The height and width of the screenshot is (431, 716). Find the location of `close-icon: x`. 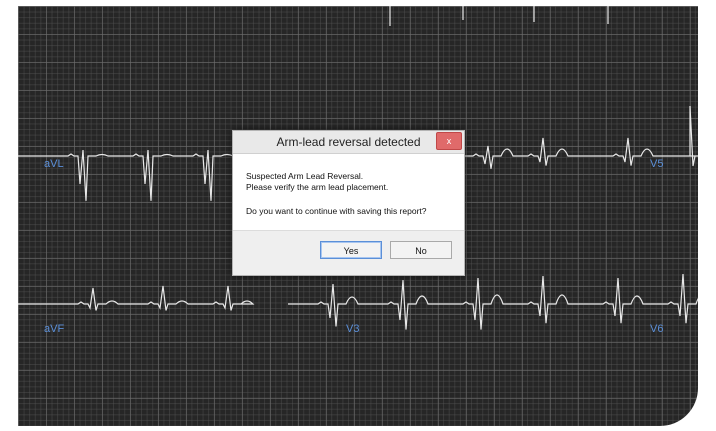

close-icon: x is located at coordinates (449, 141).